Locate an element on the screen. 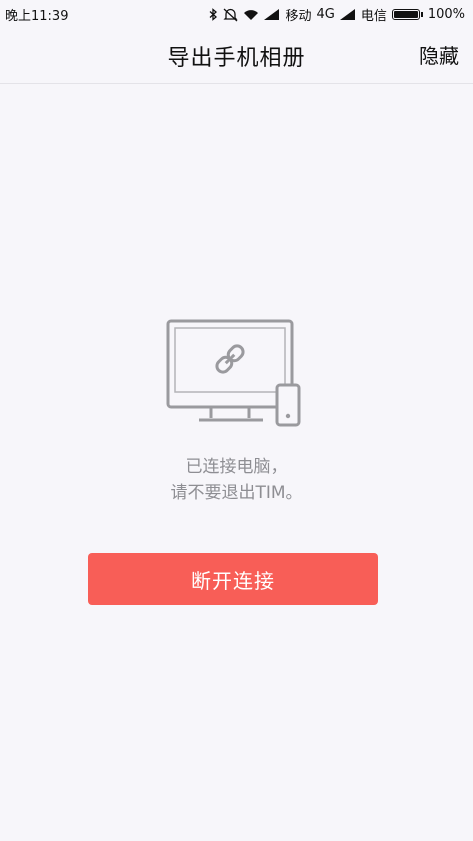 The image size is (473, 841). status-bar: 晚上11:39 移动 4G 电信 100% is located at coordinates (236, 13).